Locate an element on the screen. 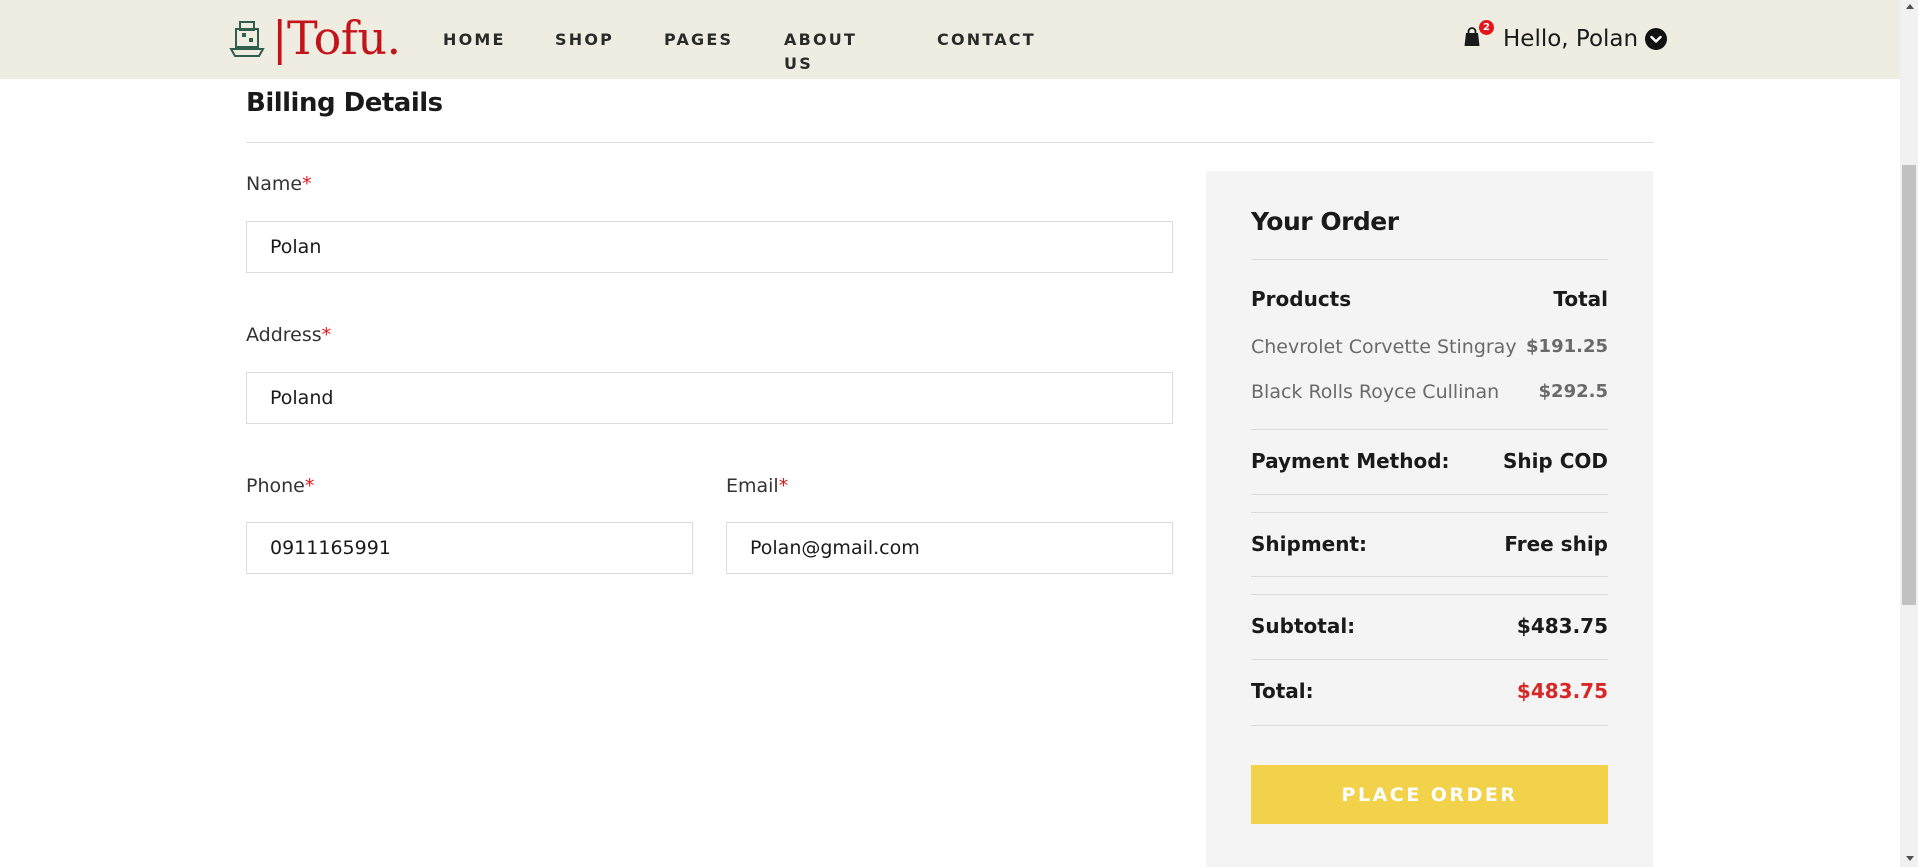 The height and width of the screenshot is (867, 1918). email-label: Email* is located at coordinates (757, 486).